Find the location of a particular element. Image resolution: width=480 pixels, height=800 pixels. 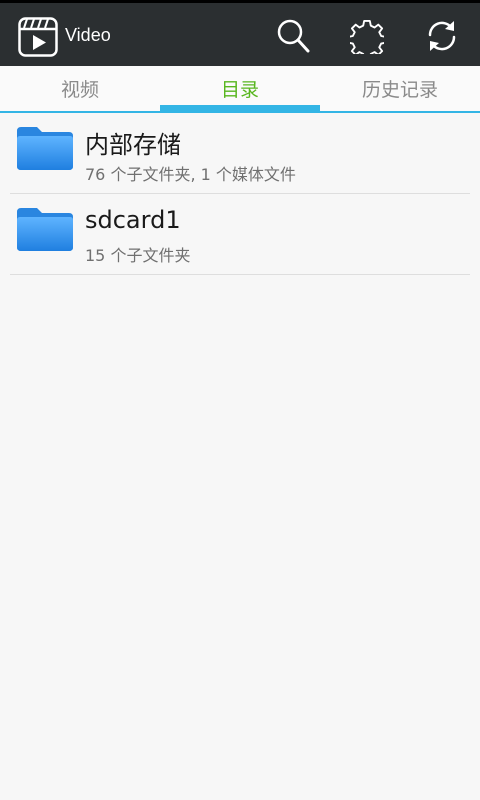

video-clapperboard-icon is located at coordinates (38, 37).